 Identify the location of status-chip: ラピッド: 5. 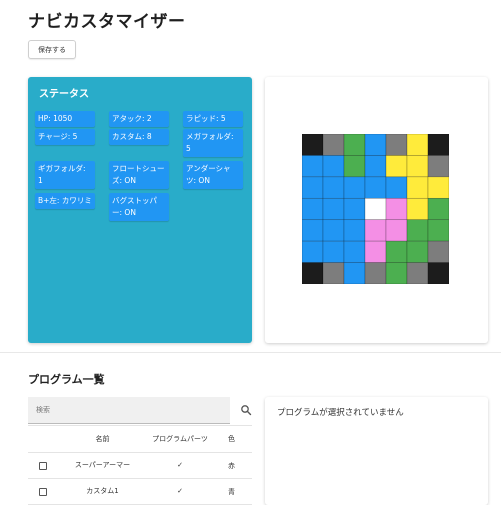
(213, 119).